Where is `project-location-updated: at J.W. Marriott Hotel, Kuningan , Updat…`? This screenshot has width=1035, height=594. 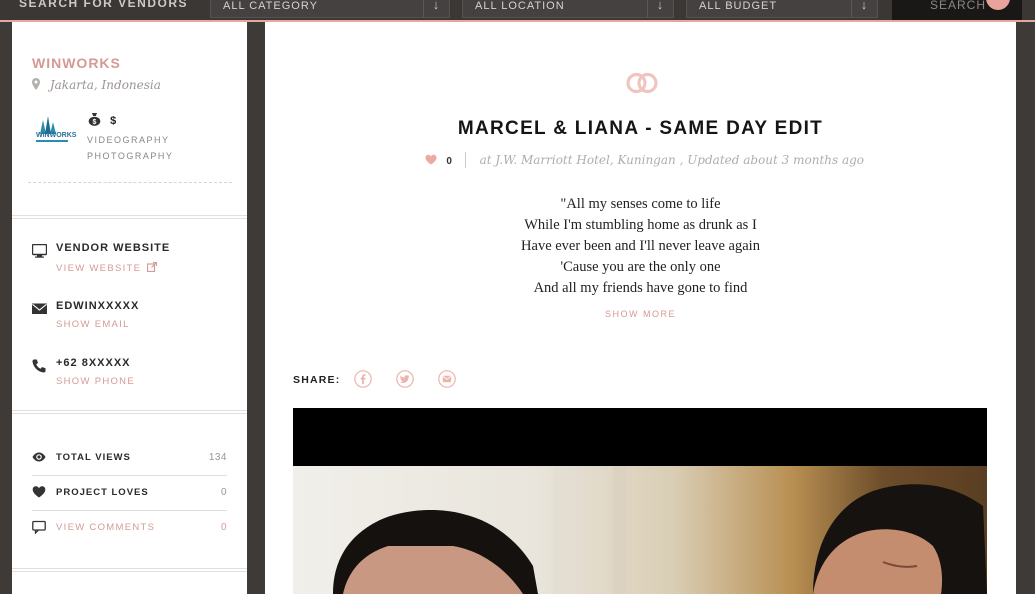
project-location-updated: at J.W. Marriott Hotel, Kuningan , Updat… is located at coordinates (672, 160).